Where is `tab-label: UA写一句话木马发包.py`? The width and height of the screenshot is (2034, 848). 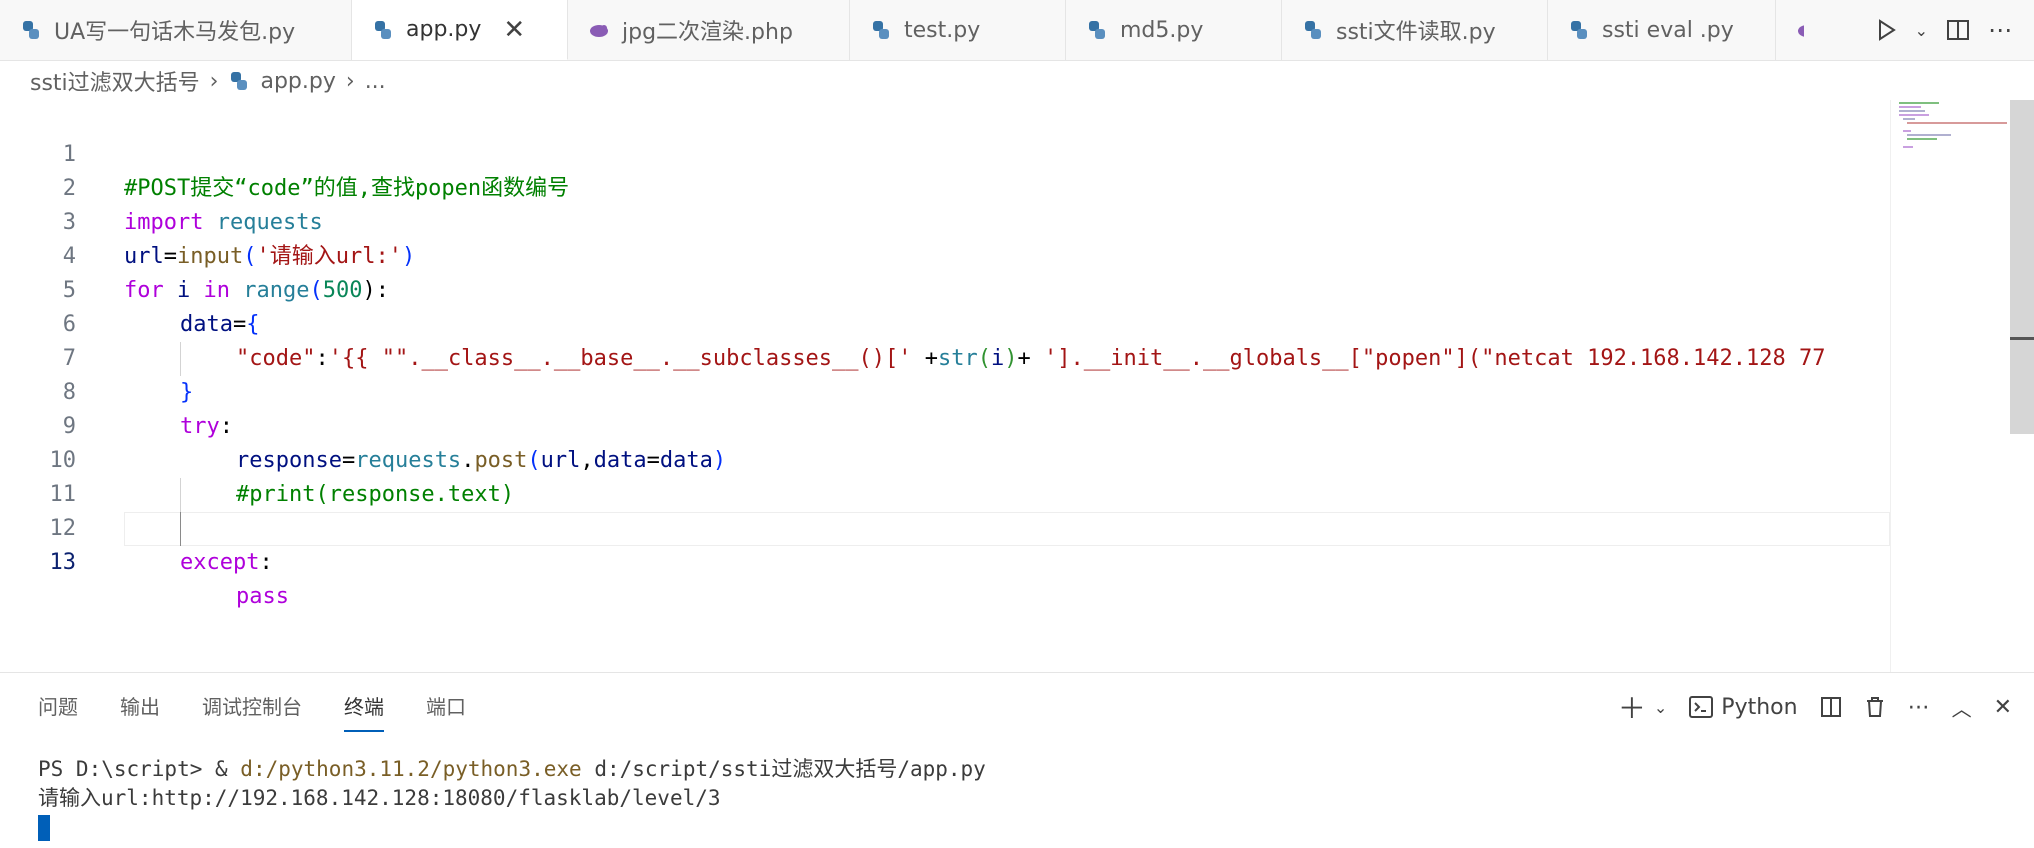 tab-label: UA写一句话木马发包.py is located at coordinates (175, 32).